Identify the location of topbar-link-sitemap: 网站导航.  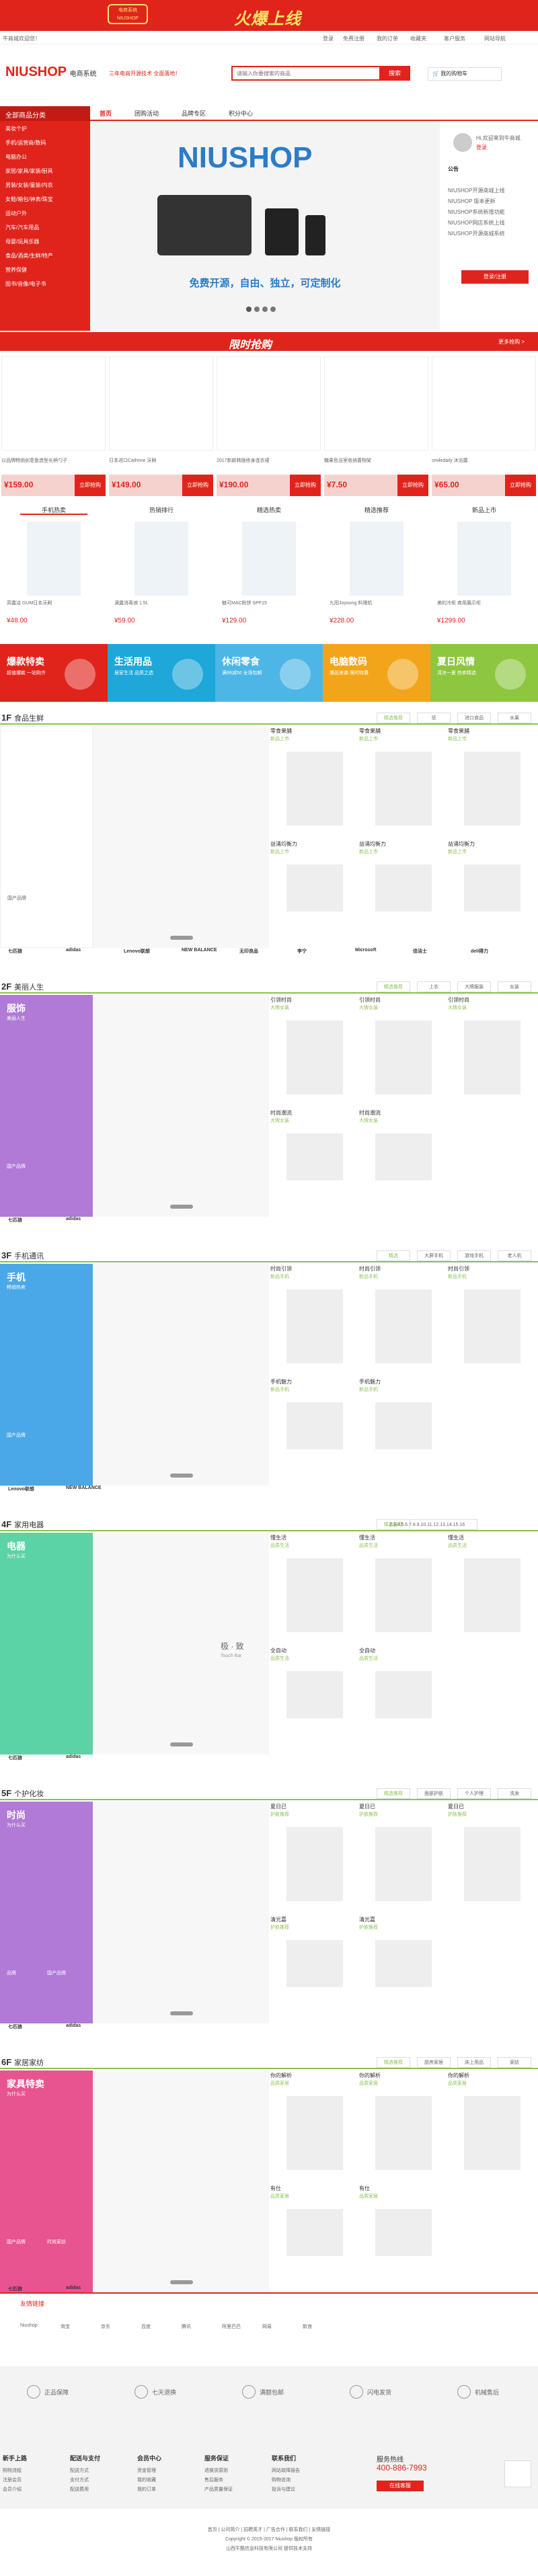
(495, 38).